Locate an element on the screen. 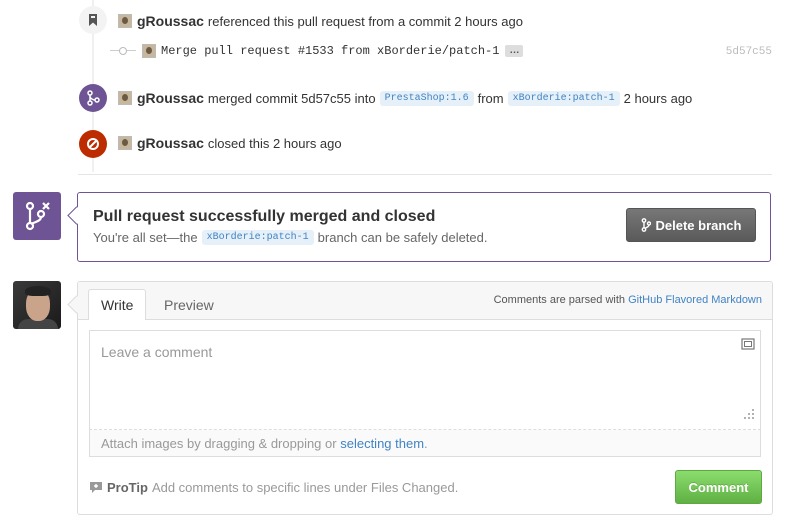  fullscreen-icon is located at coordinates (748, 344).